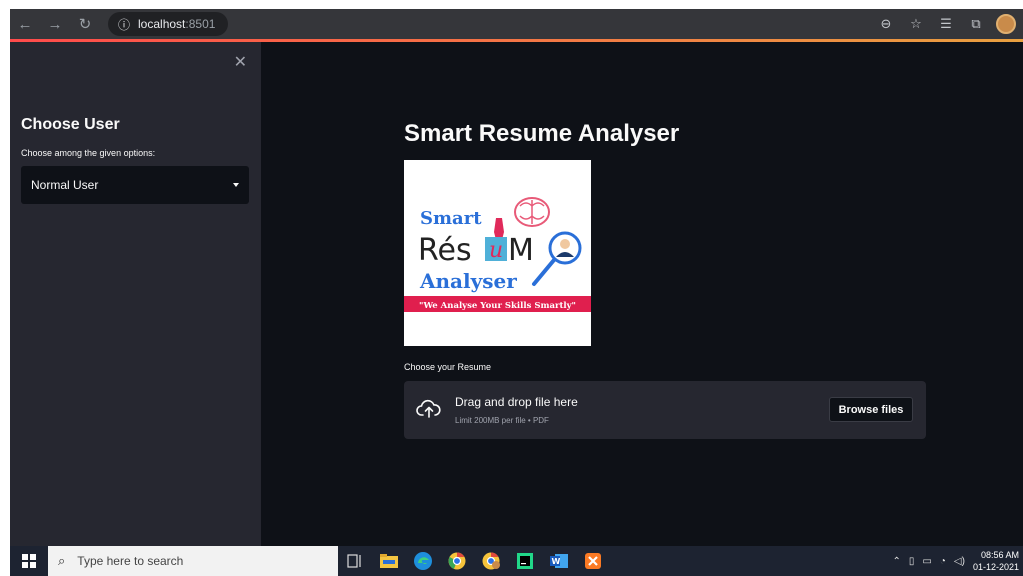 The width and height of the screenshot is (1023, 576). I want to click on sidebar-title: Choose User, so click(70, 124).